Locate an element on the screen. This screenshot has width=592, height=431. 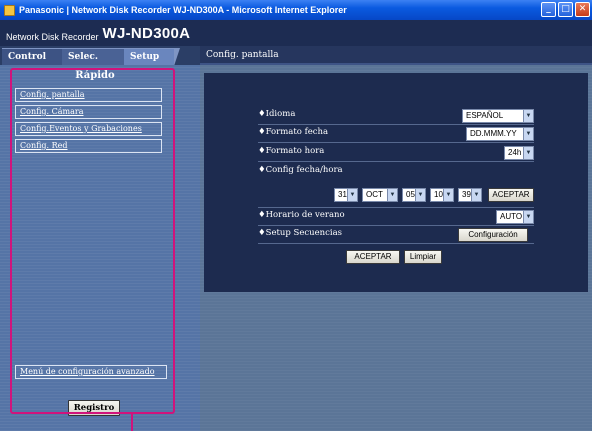
sidebar-link-events: Config.Eventos y Grabaciones is located at coordinates (88, 129).